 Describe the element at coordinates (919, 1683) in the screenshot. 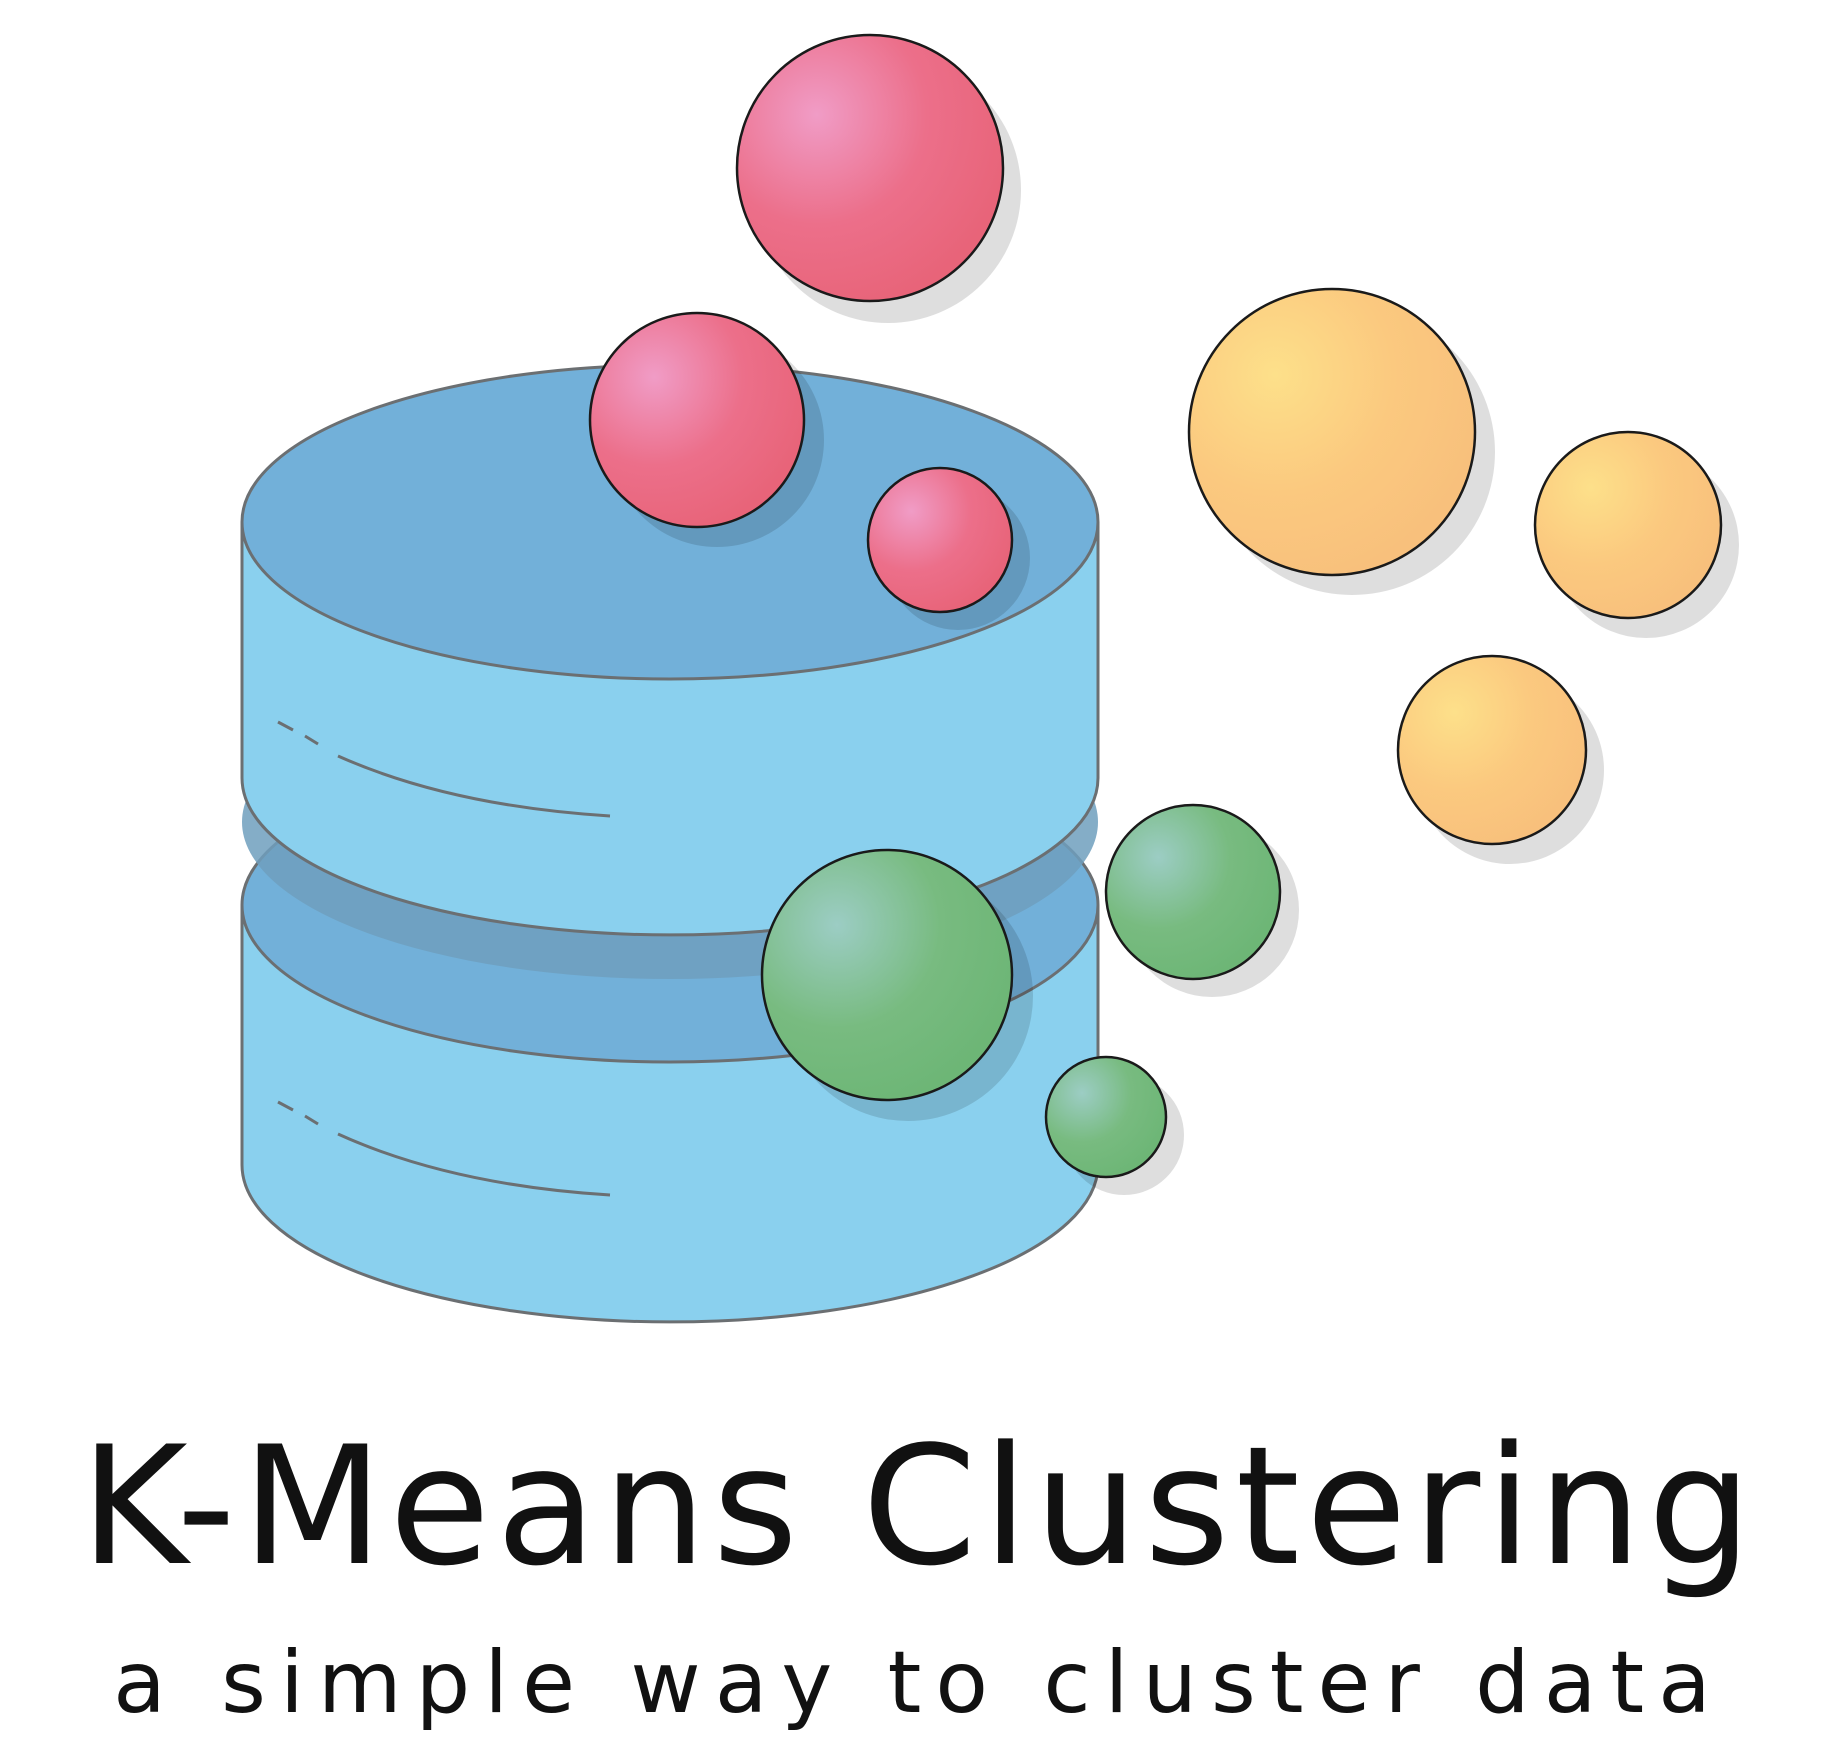

I see `logo-subtitle: a simple way to cluster data` at that location.